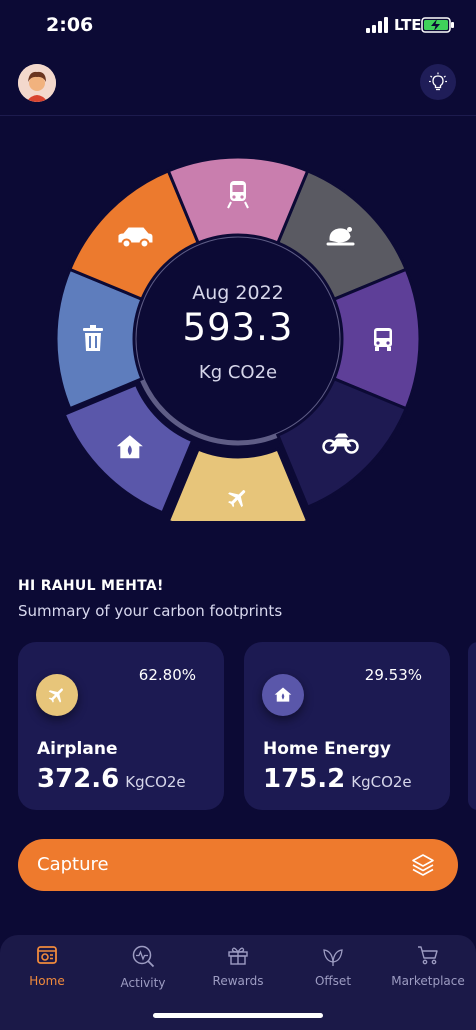 The height and width of the screenshot is (1030, 476). I want to click on home-energy-icon, so click(283, 695).